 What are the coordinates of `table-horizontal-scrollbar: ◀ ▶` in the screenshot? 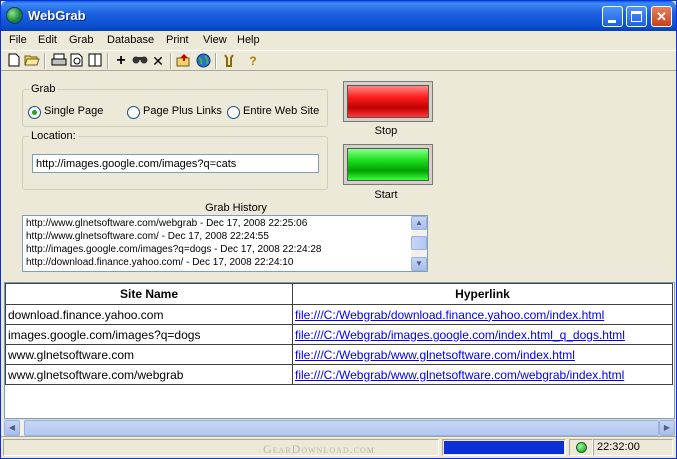 It's located at (339, 427).